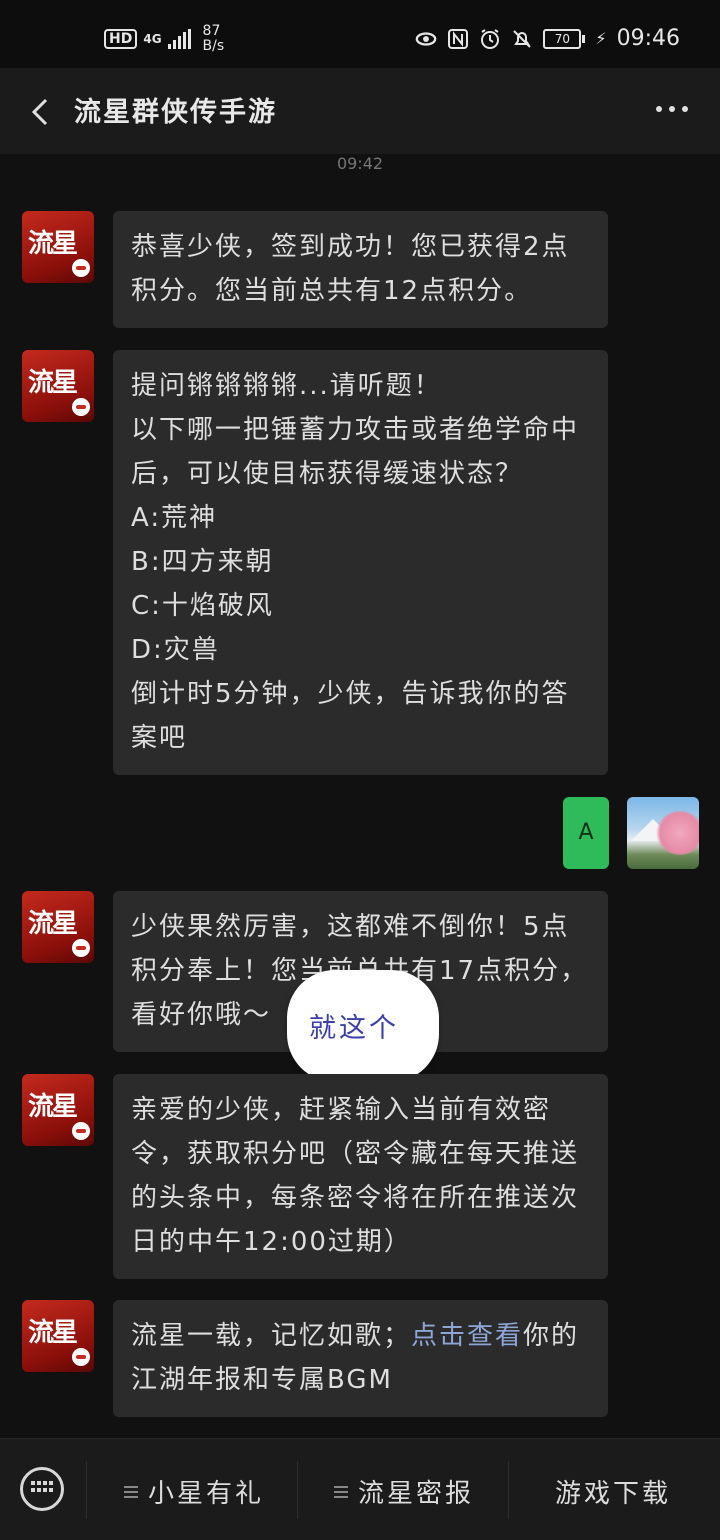 Image resolution: width=720 pixels, height=1540 pixels. I want to click on message-text: 流星一载，记忆如歌；, so click(271, 1336).